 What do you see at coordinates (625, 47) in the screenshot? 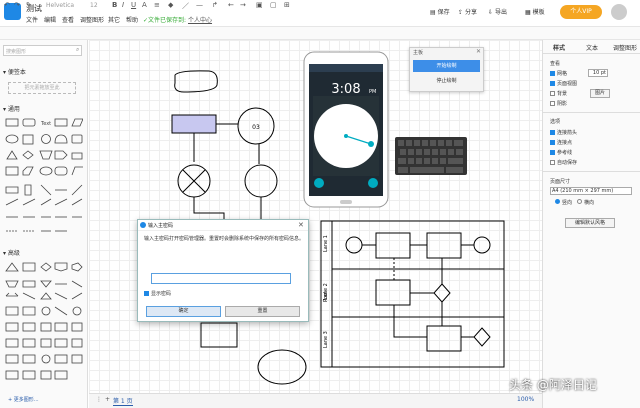
I see `tab-arrange: 调整图形` at bounding box center [625, 47].